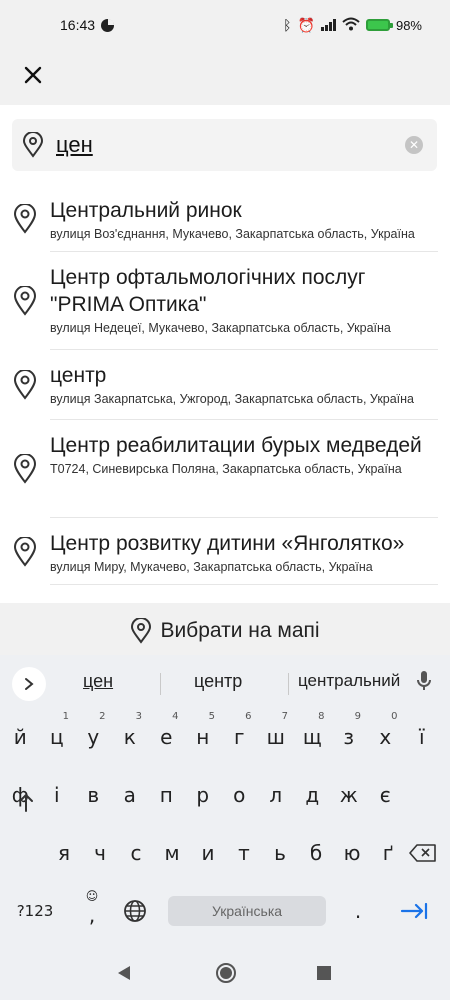 This screenshot has height=1000, width=450. I want to click on choose-on-map-label: Вибрати на мапі, so click(240, 630).